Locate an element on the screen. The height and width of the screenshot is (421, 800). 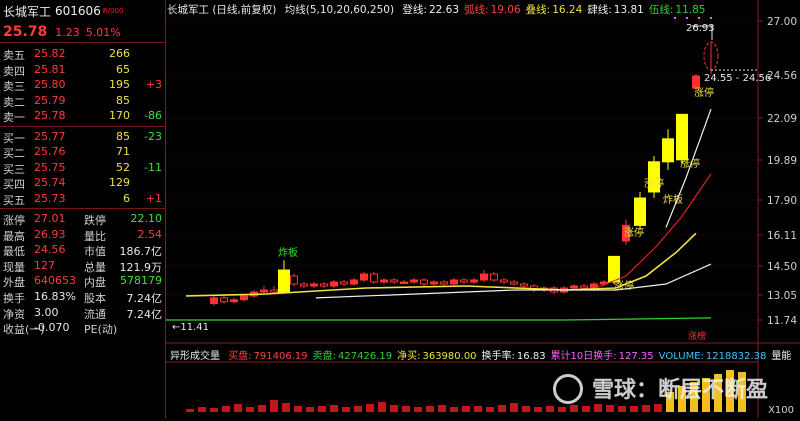
vol-label: 累计10日换手: is located at coordinates (583, 356).